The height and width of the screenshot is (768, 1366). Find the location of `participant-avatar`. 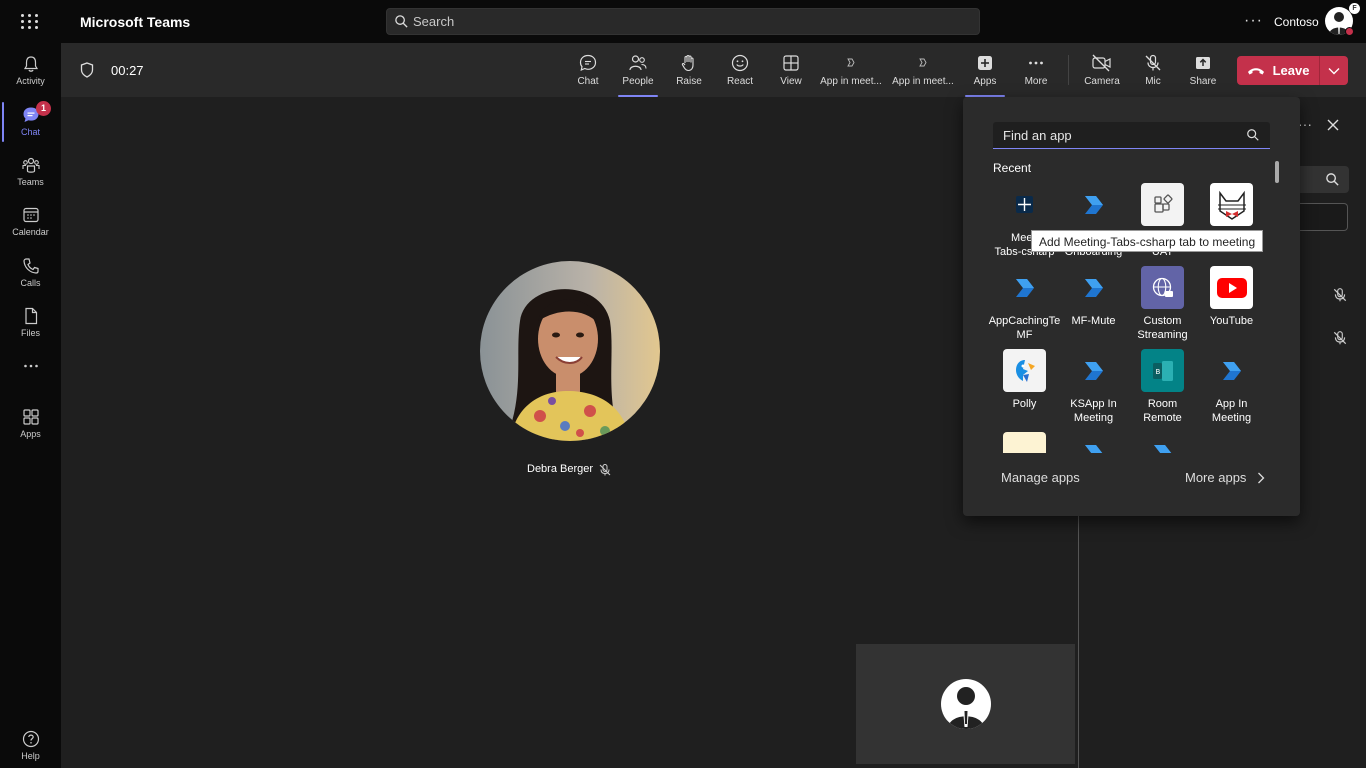

participant-avatar is located at coordinates (570, 351).